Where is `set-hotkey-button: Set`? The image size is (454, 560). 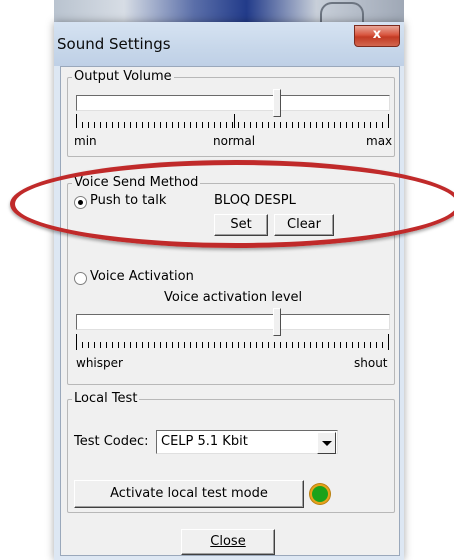 set-hotkey-button: Set is located at coordinates (241, 225).